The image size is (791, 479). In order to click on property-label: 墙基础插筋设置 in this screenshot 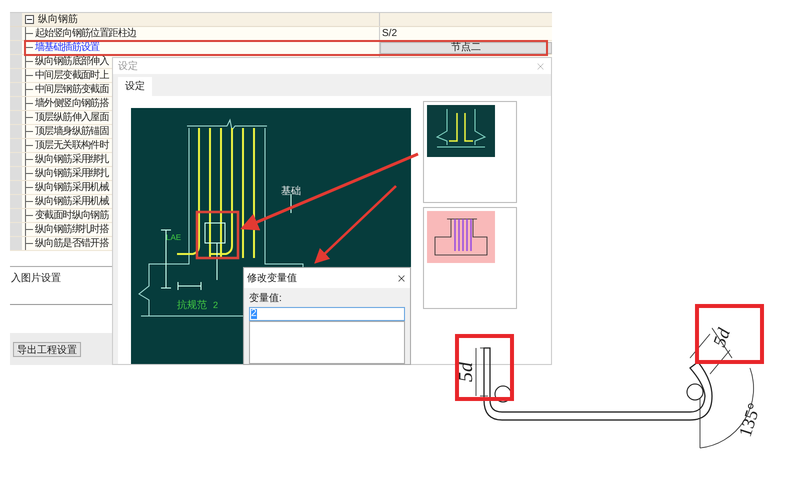, I will do `click(67, 47)`.